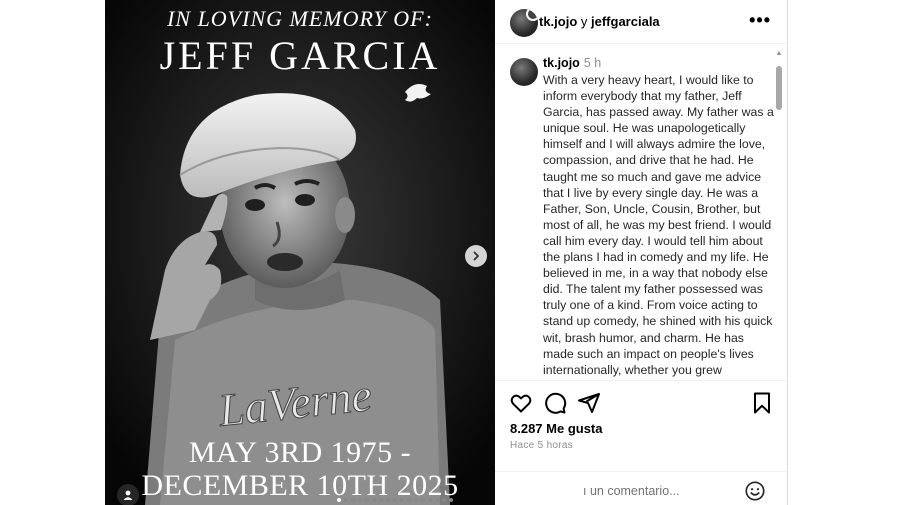 The image size is (900, 505). What do you see at coordinates (641, 442) in the screenshot?
I see `post-actions: 8.287 Me gusta Hace 5 horas` at bounding box center [641, 442].